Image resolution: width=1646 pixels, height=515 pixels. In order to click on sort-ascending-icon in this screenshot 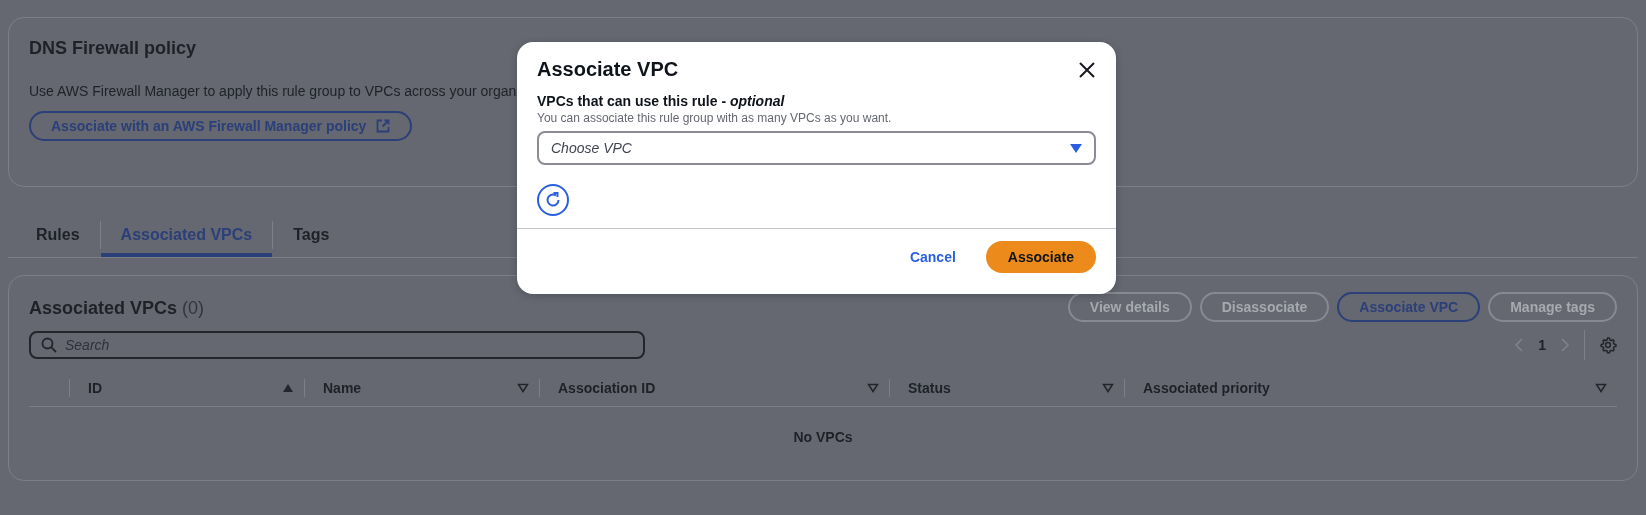, I will do `click(288, 388)`.